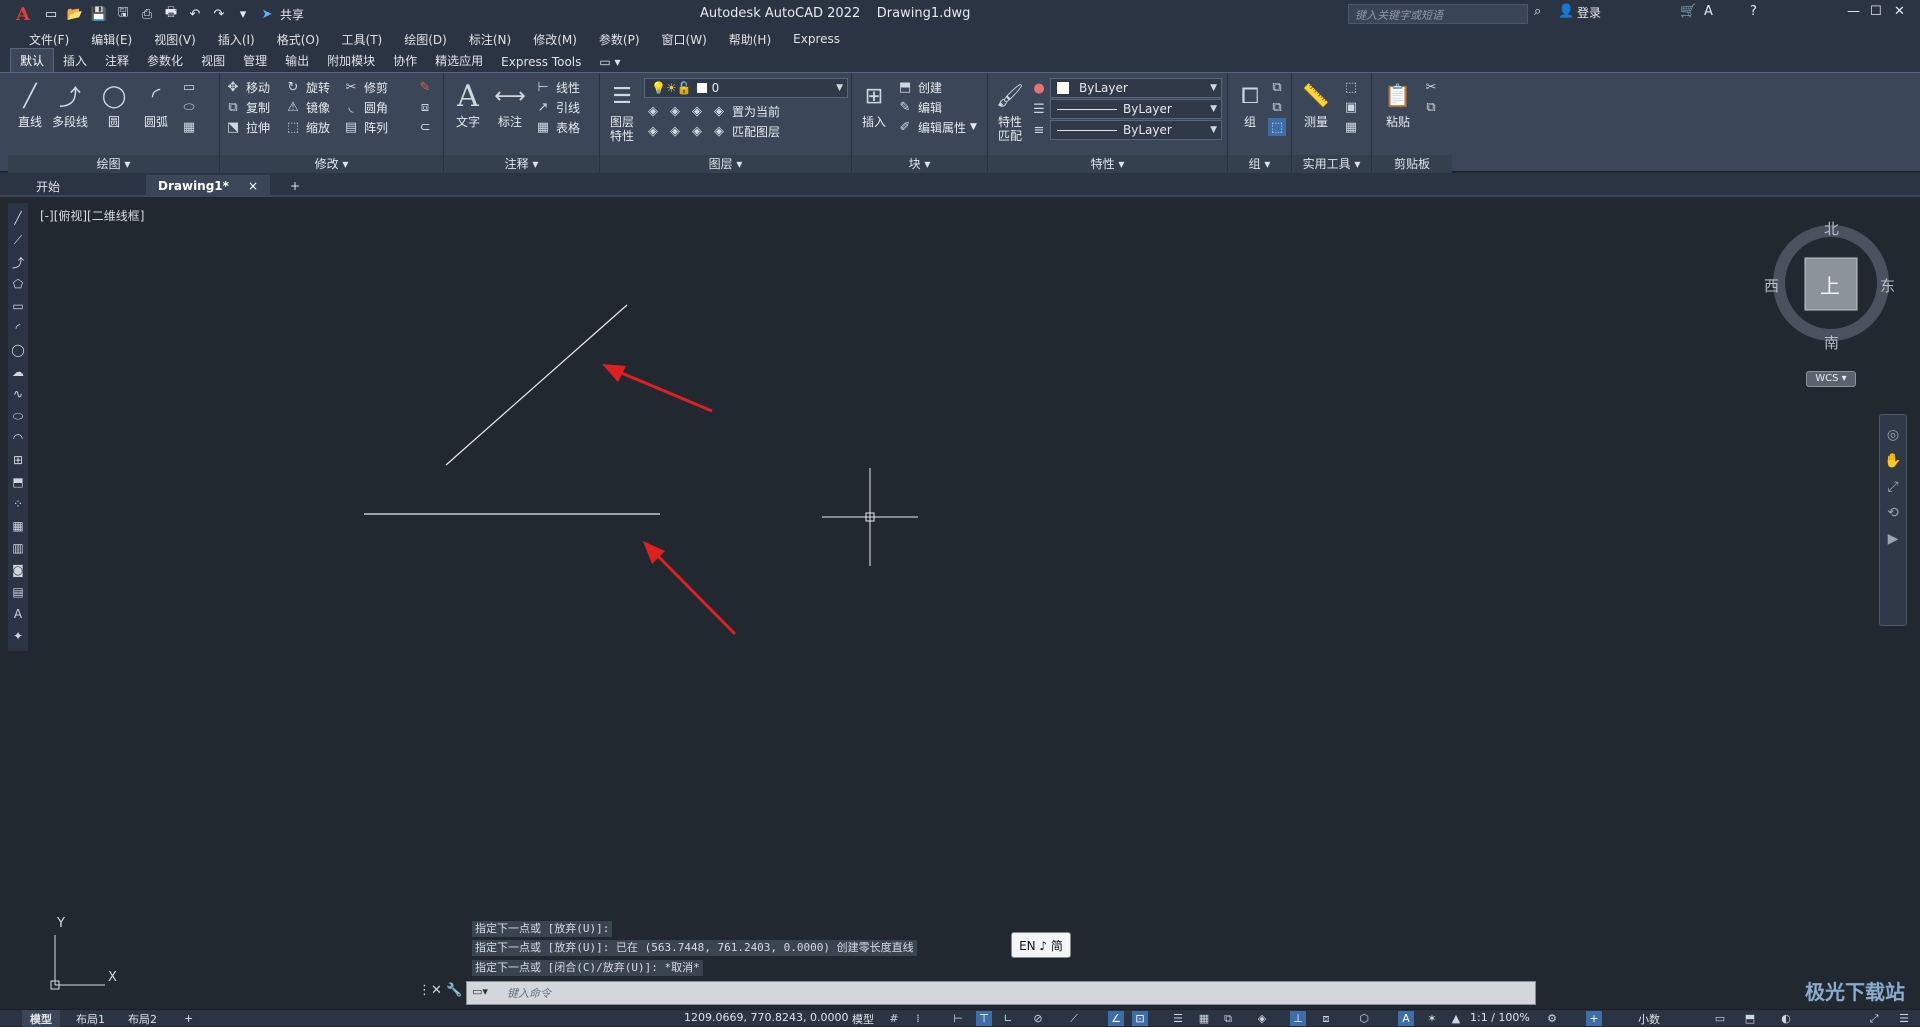  Describe the element at coordinates (298, 39) in the screenshot. I see `menu-format: 格式(O)` at that location.